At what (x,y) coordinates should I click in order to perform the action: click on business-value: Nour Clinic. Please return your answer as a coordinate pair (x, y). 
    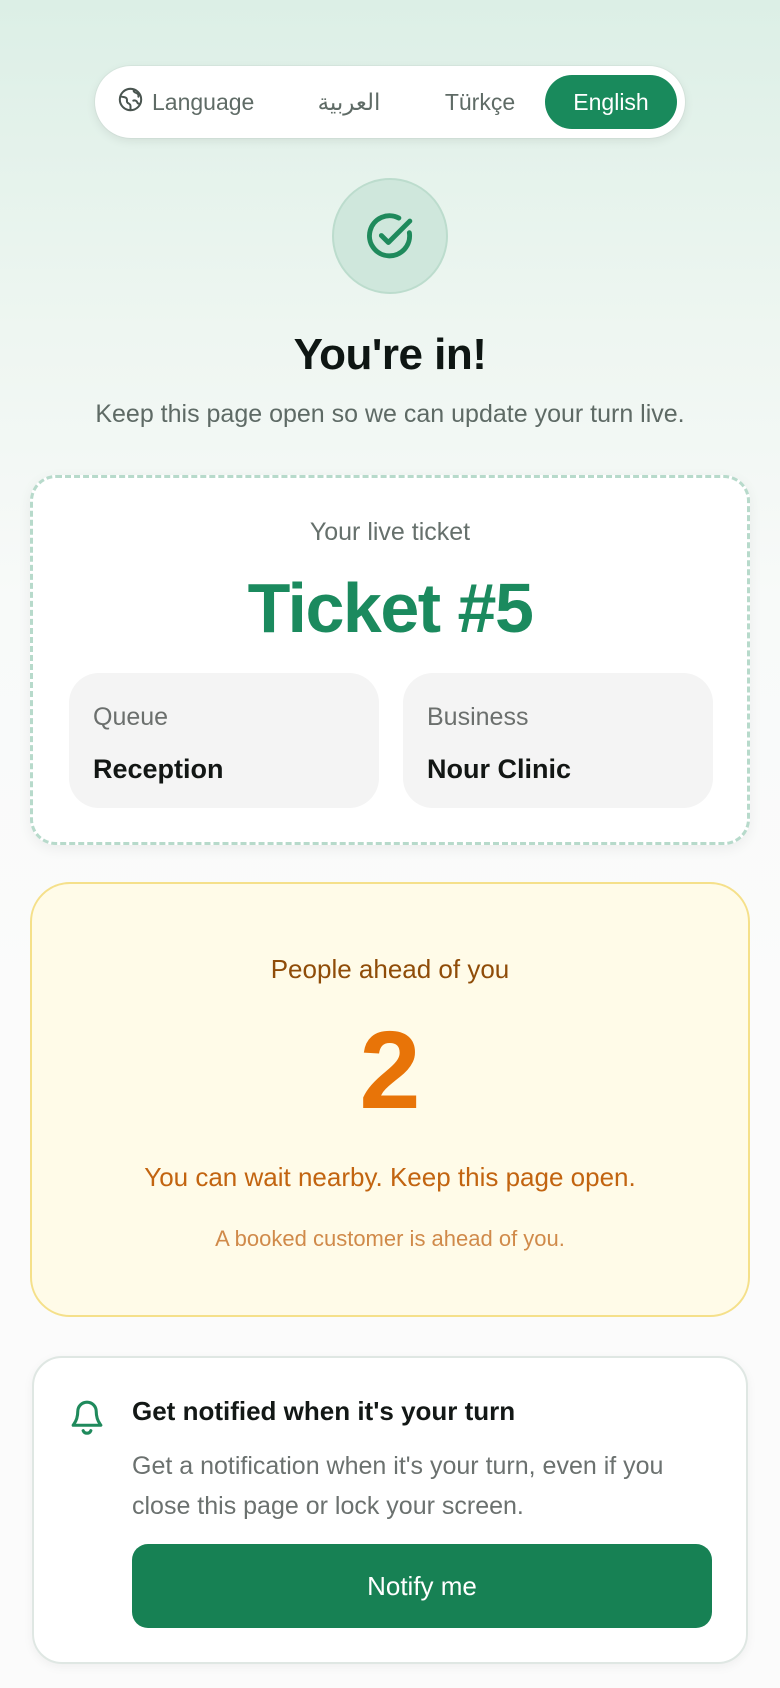
    Looking at the image, I should click on (499, 769).